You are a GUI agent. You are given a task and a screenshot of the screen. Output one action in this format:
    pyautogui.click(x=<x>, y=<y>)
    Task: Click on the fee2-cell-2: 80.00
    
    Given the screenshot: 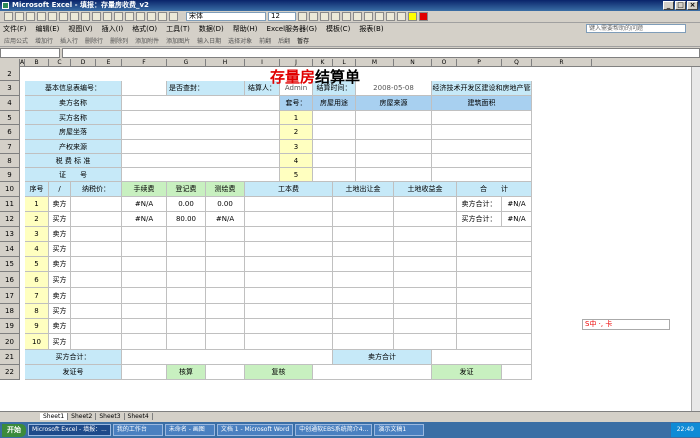 What is the action you would take?
    pyautogui.click(x=186, y=219)
    